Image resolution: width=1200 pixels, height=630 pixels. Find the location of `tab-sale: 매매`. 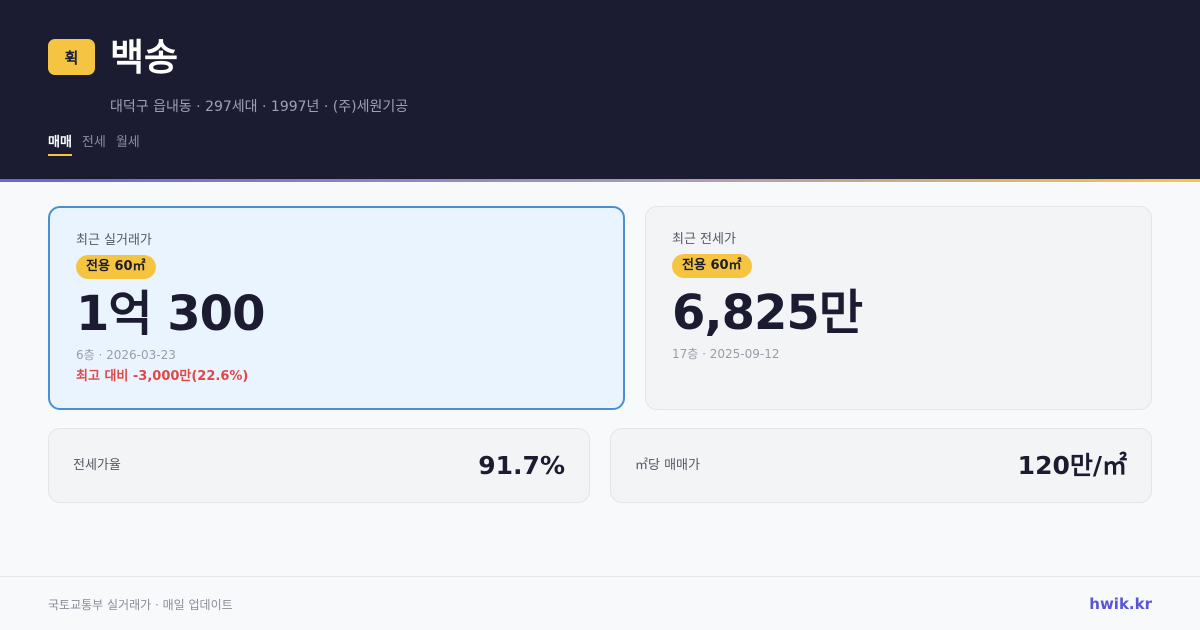

tab-sale: 매매 is located at coordinates (60, 144).